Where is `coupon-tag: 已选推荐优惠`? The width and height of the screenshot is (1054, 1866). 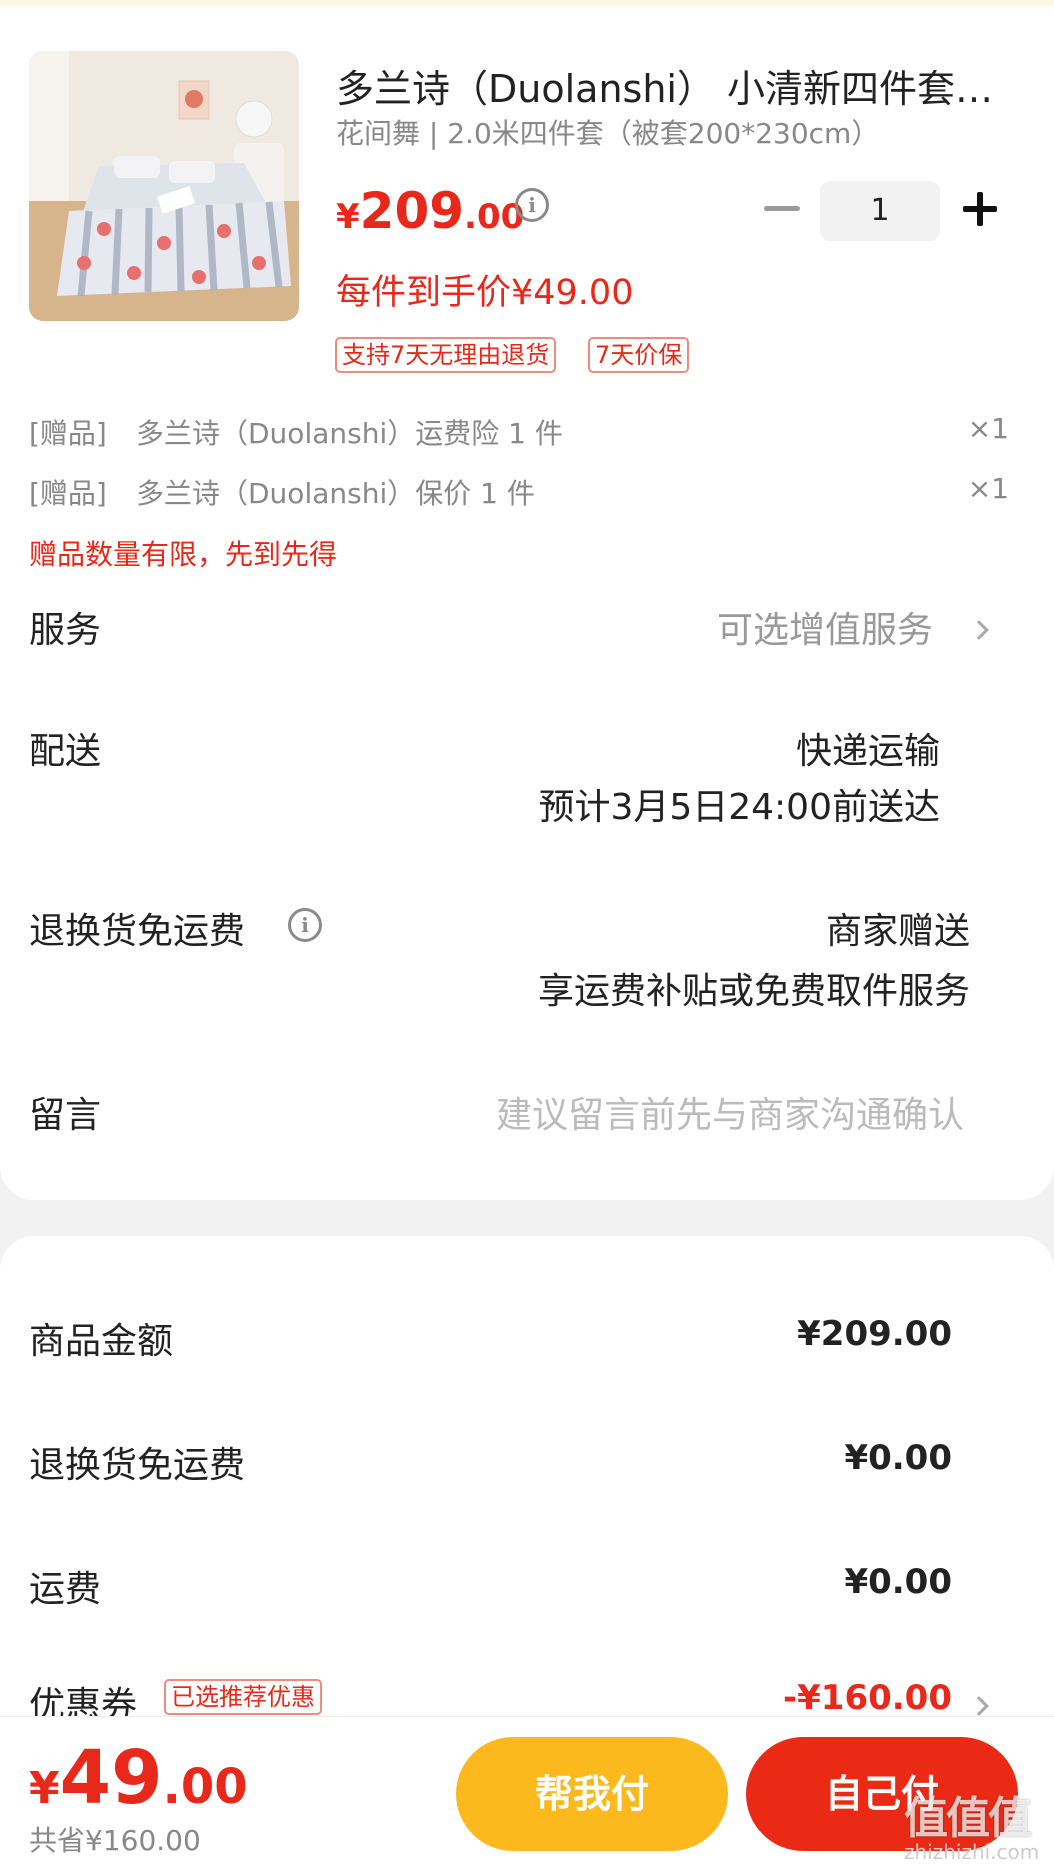 coupon-tag: 已选推荐优惠 is located at coordinates (243, 1697).